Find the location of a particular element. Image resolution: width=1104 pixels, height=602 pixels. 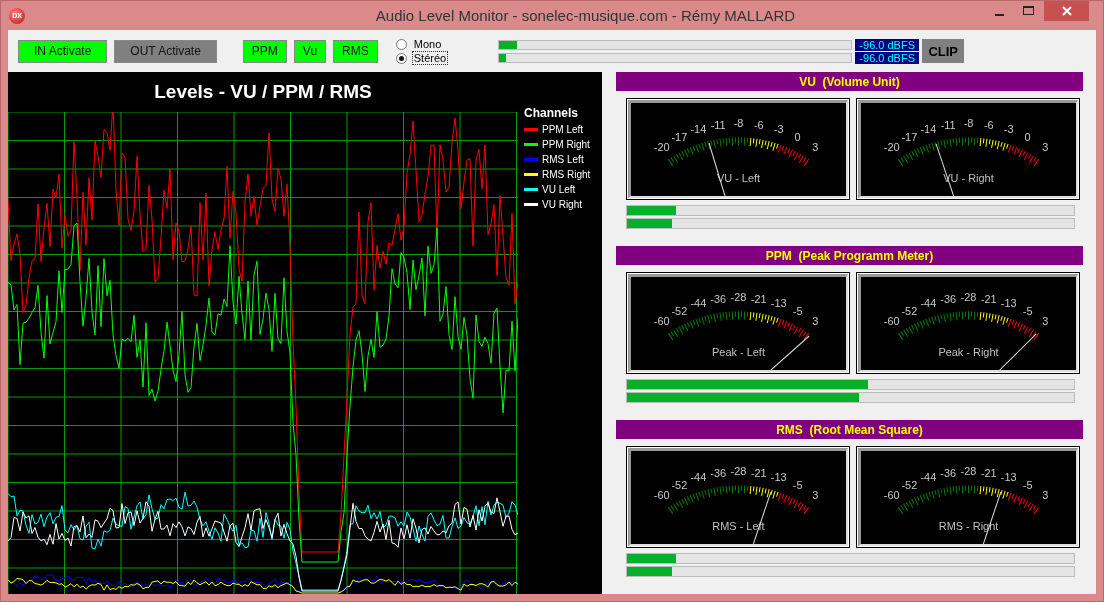

legend-label: RMS Left is located at coordinates (563, 159).